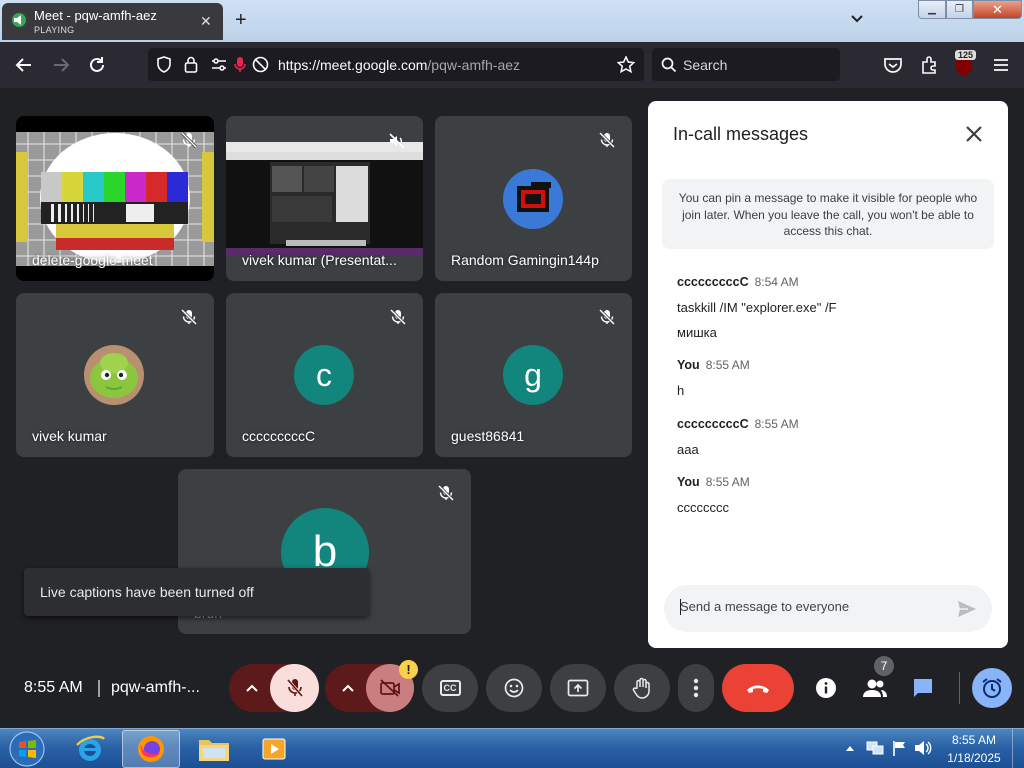 The height and width of the screenshot is (768, 1024). I want to click on action-center-flag-icon, so click(899, 748).